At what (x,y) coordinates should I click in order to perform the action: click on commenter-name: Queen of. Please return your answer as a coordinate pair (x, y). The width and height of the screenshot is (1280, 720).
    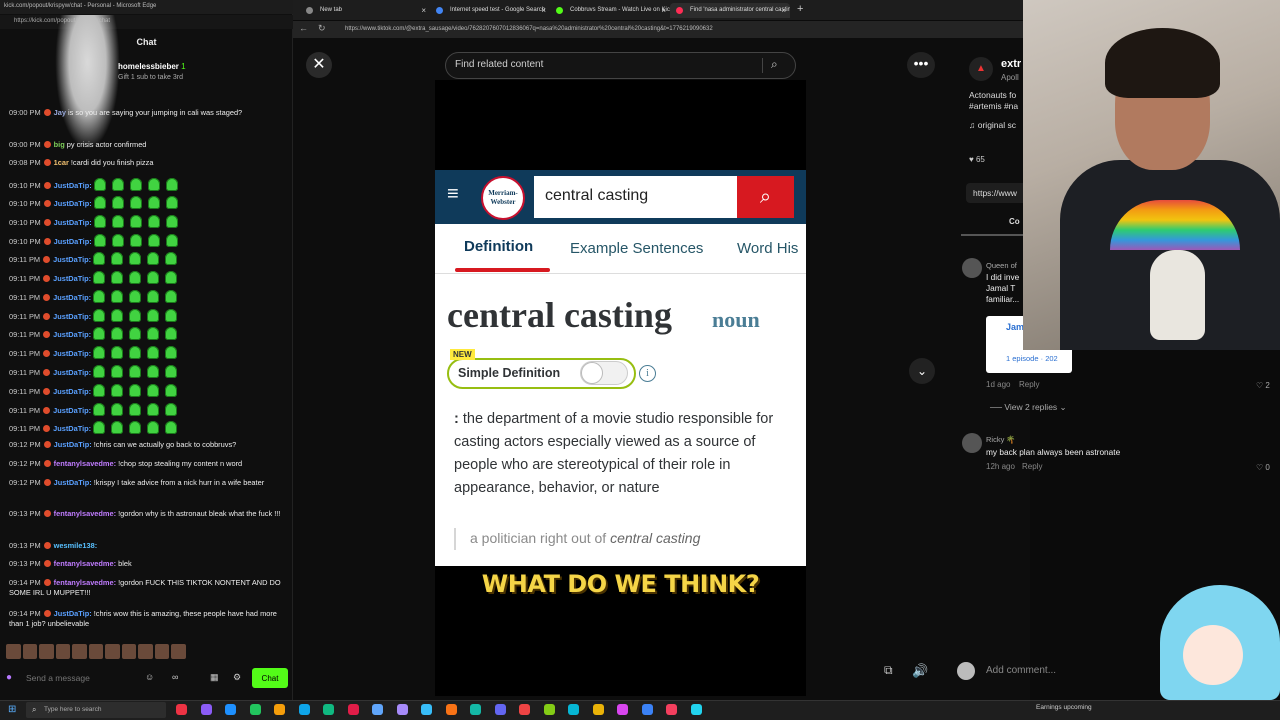
    Looking at the image, I should click on (1001, 265).